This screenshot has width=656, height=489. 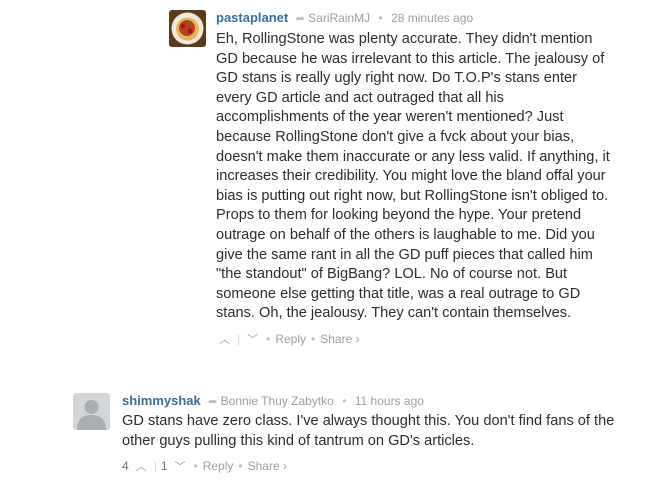 What do you see at coordinates (164, 466) in the screenshot?
I see `downvote-count: 1` at bounding box center [164, 466].